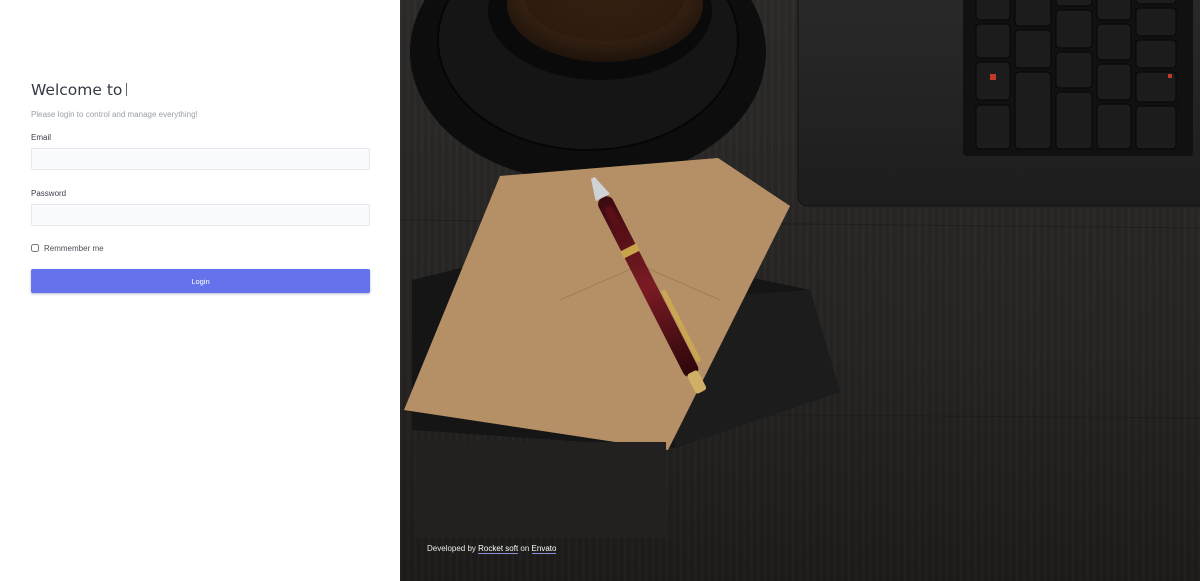 The width and height of the screenshot is (1200, 581). Describe the element at coordinates (127, 89) in the screenshot. I see `text-cursor` at that location.